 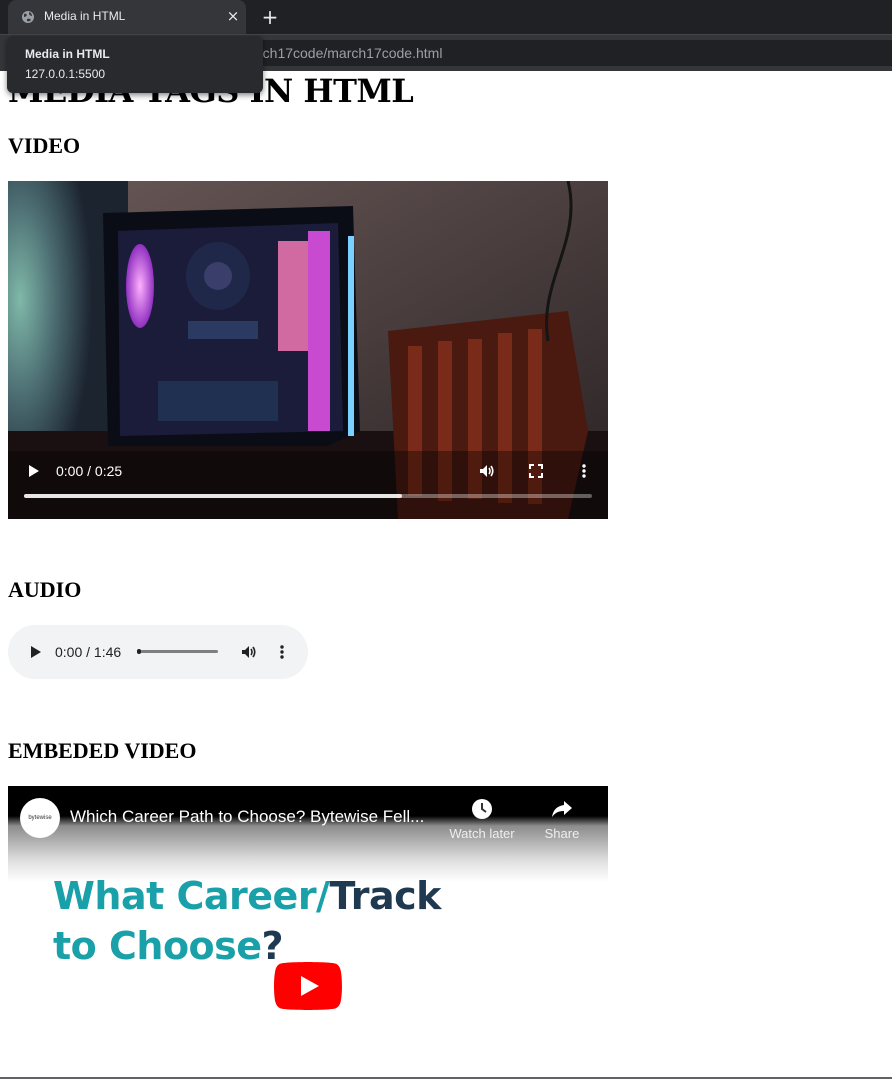 What do you see at coordinates (308, 986) in the screenshot?
I see `youtube-play-icon` at bounding box center [308, 986].